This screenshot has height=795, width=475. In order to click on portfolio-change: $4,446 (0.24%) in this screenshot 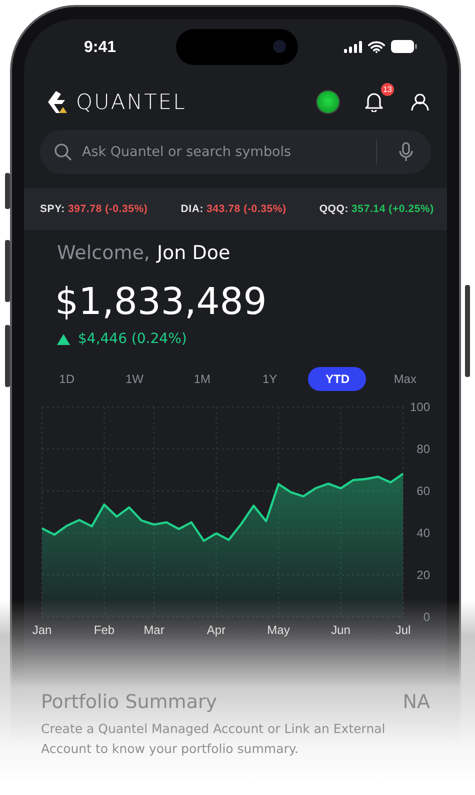, I will do `click(132, 339)`.